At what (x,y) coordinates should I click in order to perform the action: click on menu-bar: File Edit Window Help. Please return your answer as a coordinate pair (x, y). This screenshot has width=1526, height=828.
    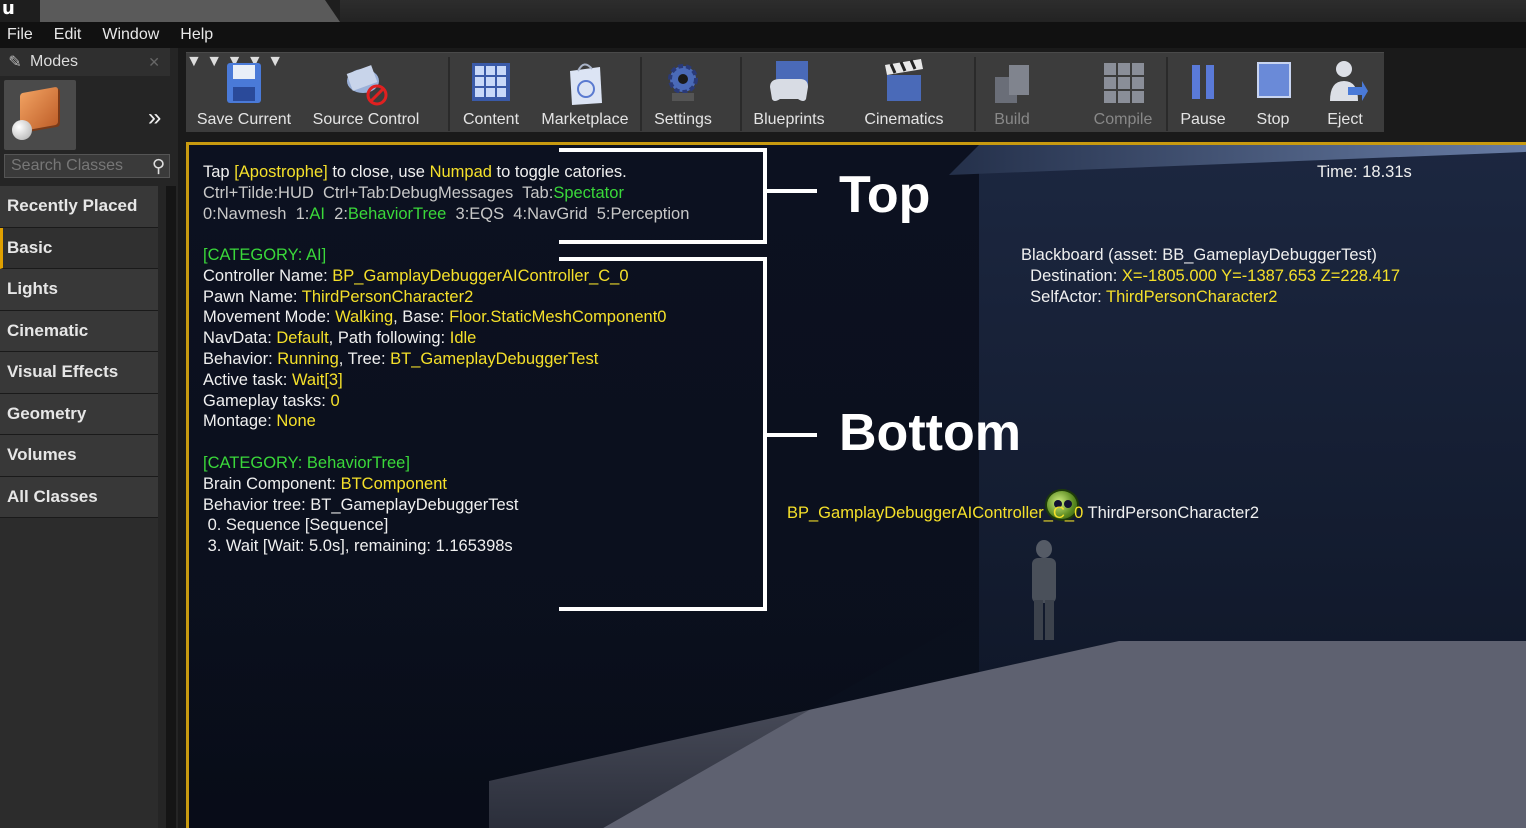
    Looking at the image, I should click on (763, 35).